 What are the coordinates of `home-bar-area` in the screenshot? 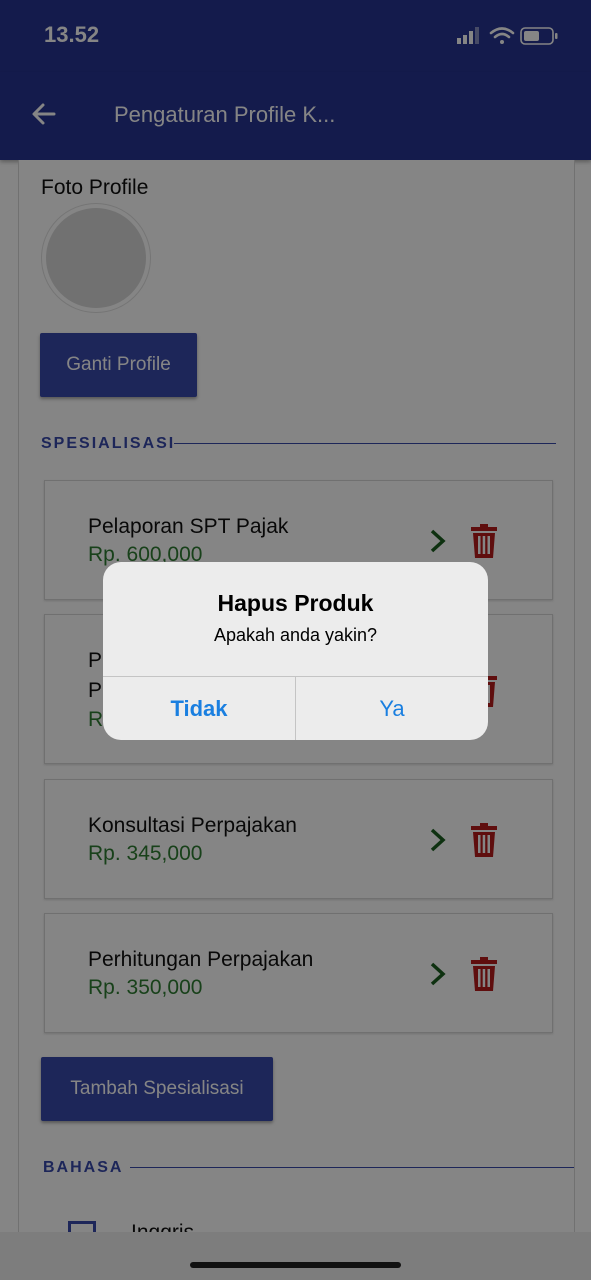 It's located at (295, 1256).